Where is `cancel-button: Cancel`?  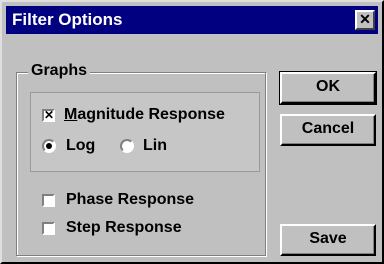
cancel-button: Cancel is located at coordinates (328, 130).